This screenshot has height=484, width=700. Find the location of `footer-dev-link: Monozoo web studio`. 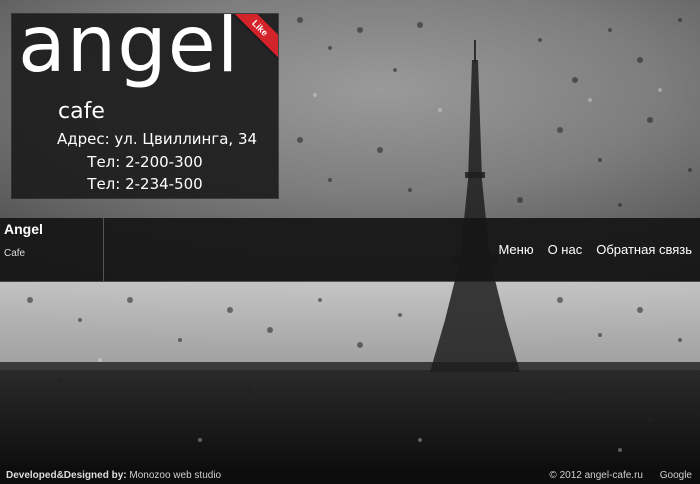

footer-dev-link: Monozoo web studio is located at coordinates (175, 475).